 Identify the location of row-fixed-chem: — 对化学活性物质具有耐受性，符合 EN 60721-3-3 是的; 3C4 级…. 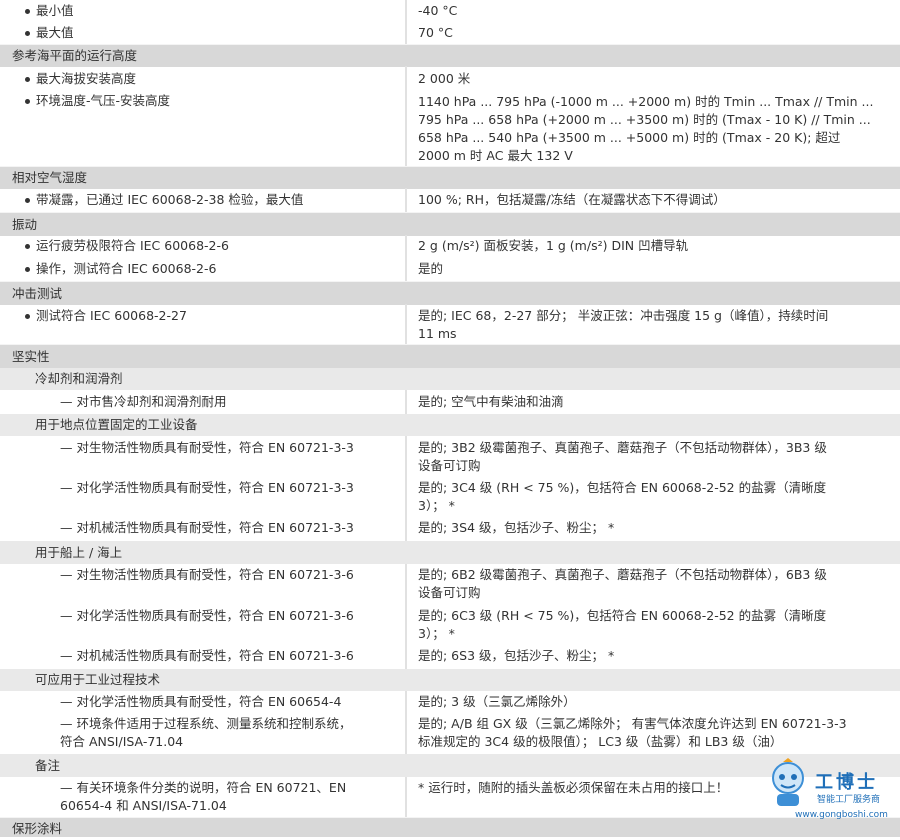
(450, 497).